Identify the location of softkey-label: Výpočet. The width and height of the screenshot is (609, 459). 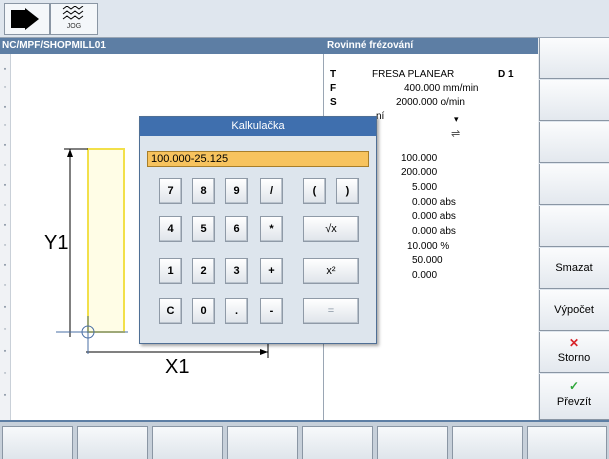
(574, 310).